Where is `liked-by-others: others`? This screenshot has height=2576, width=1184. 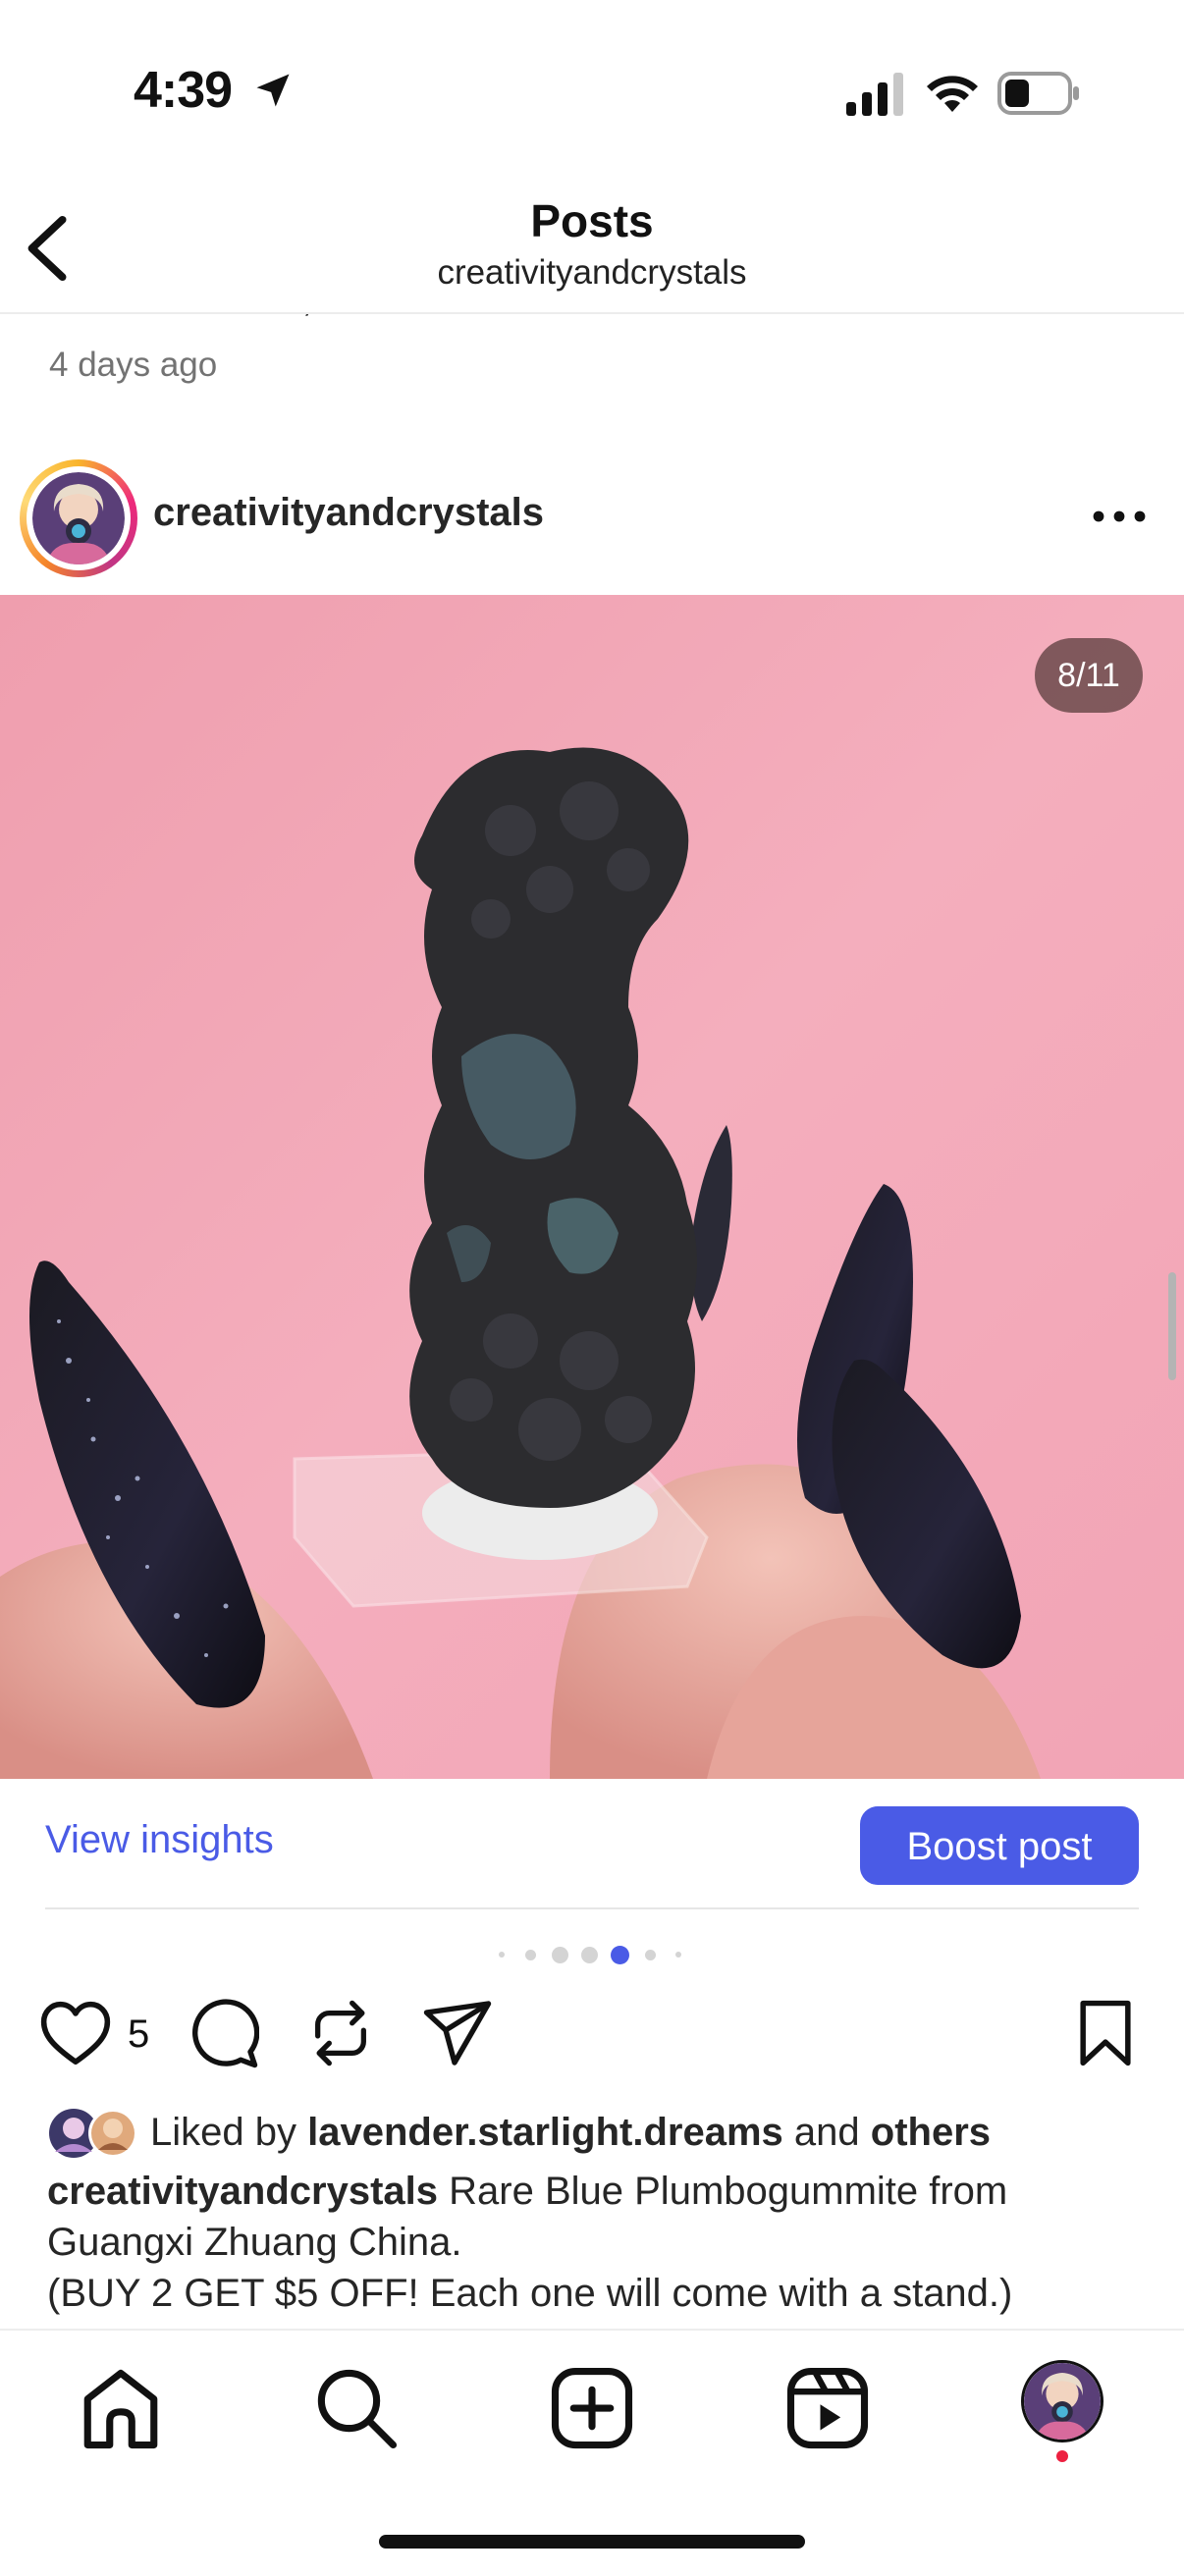
liked-by-others: others is located at coordinates (931, 2132).